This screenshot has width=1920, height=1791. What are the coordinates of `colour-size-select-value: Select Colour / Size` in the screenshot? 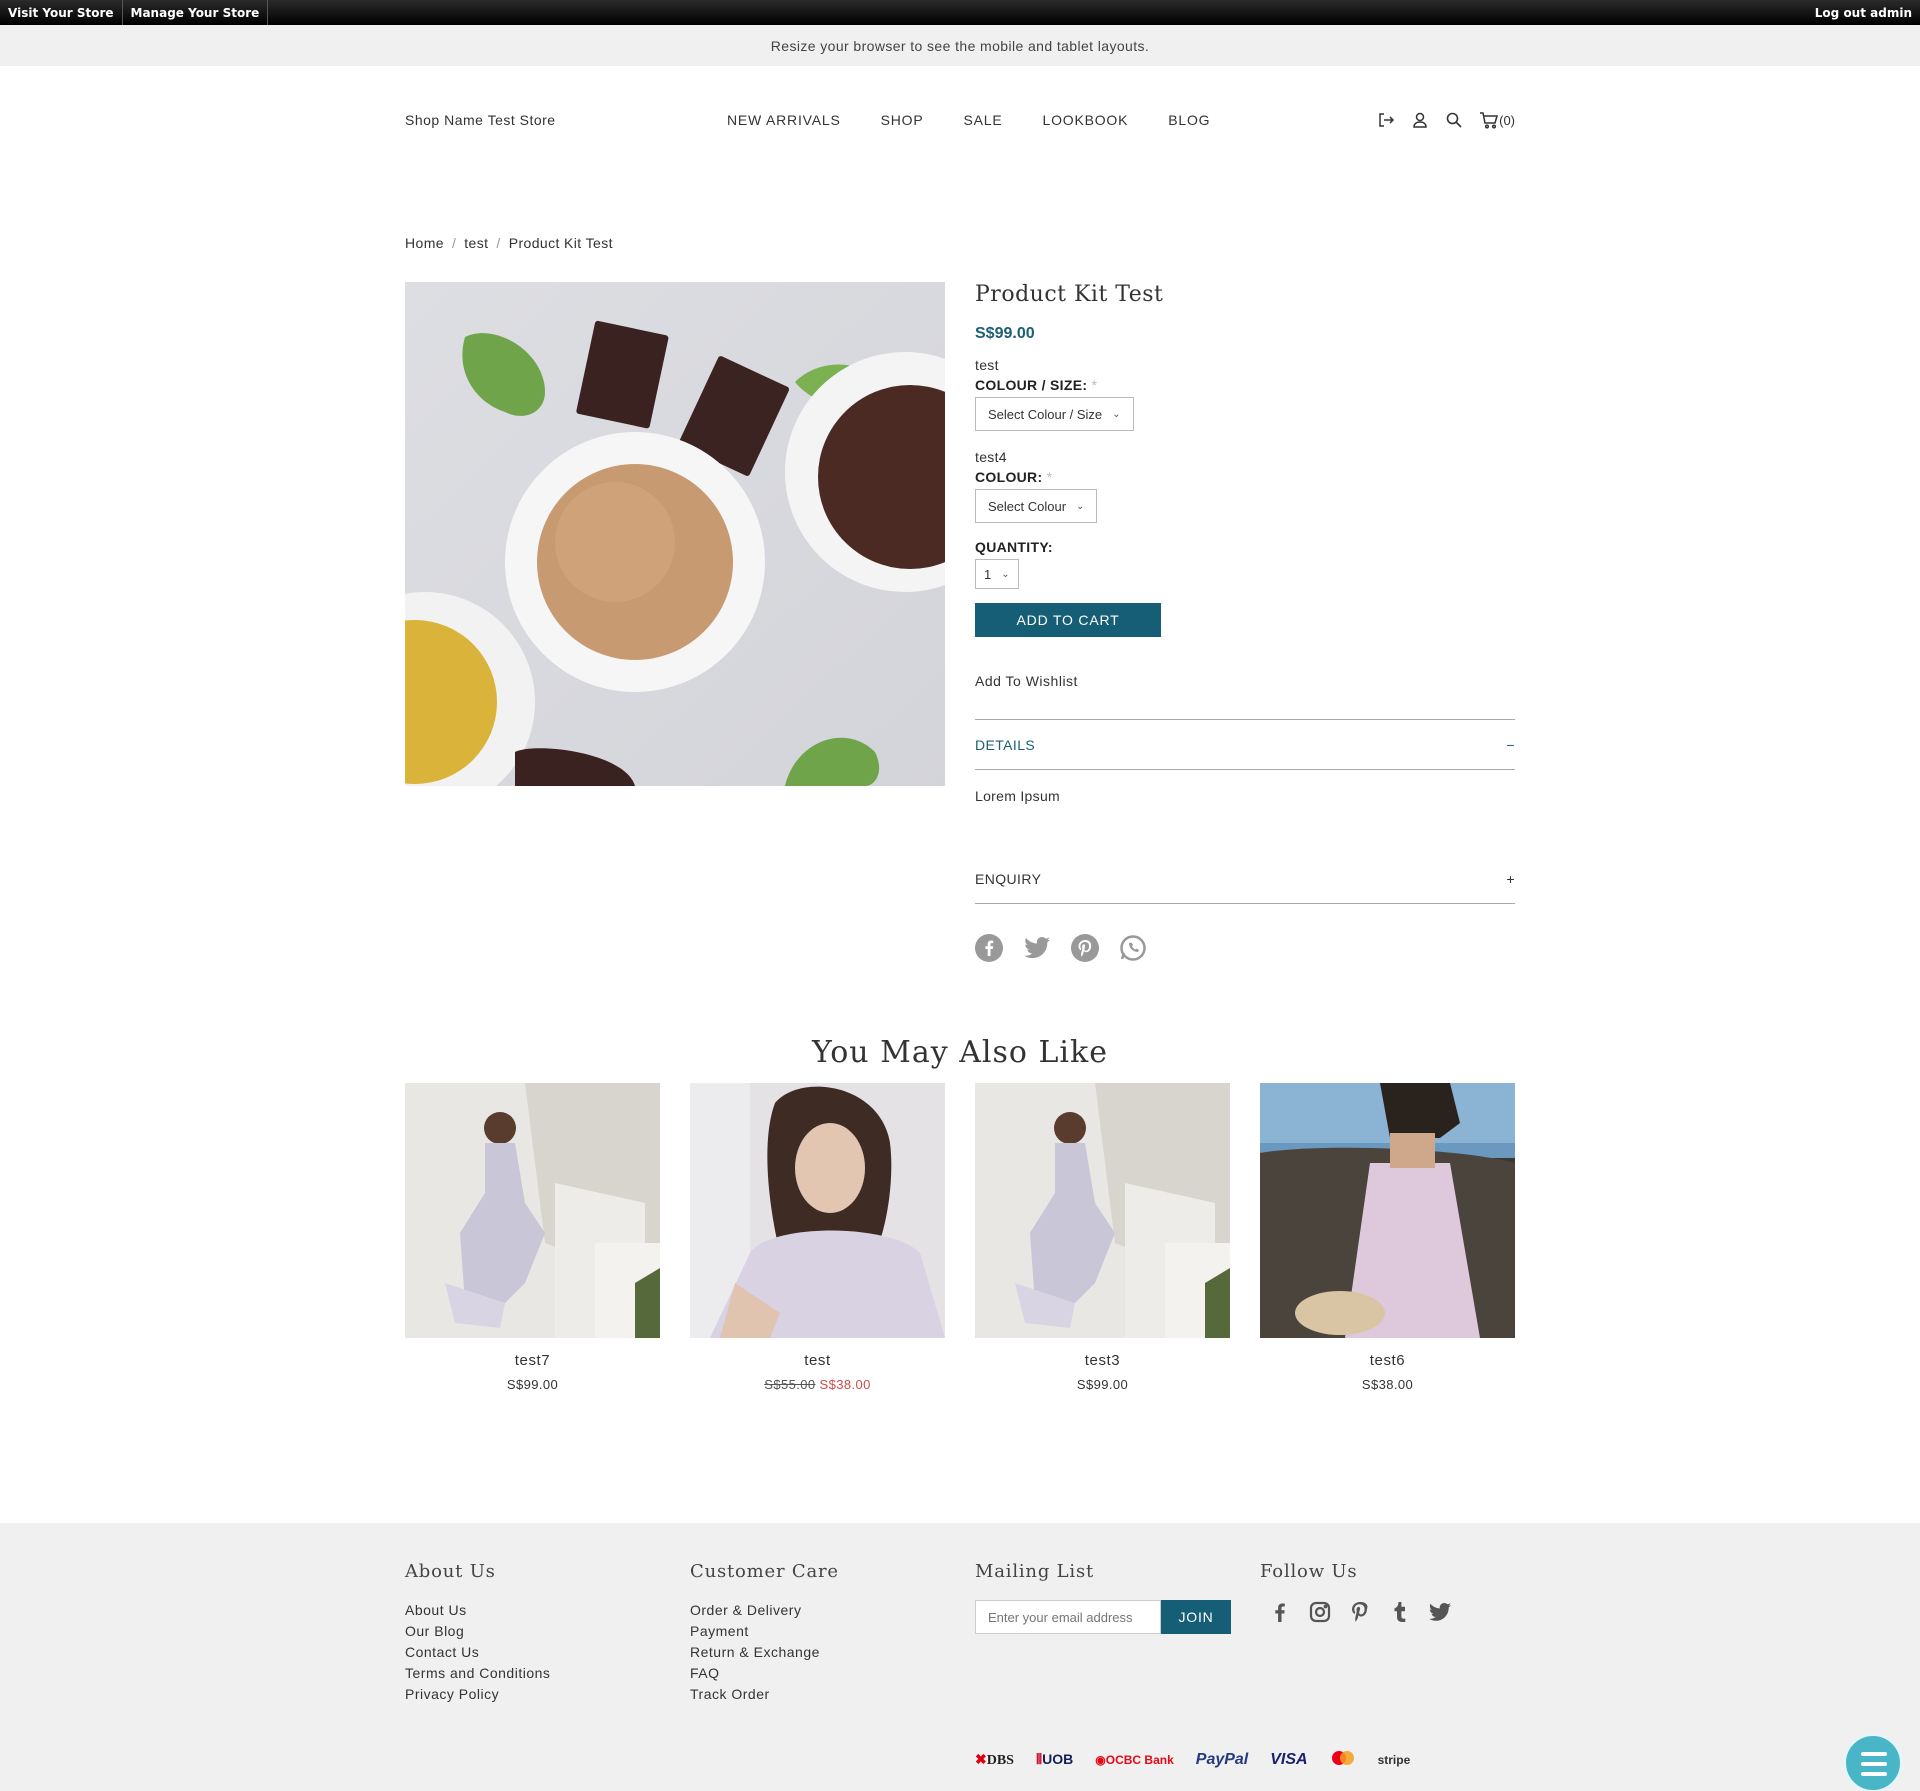 It's located at (1045, 414).